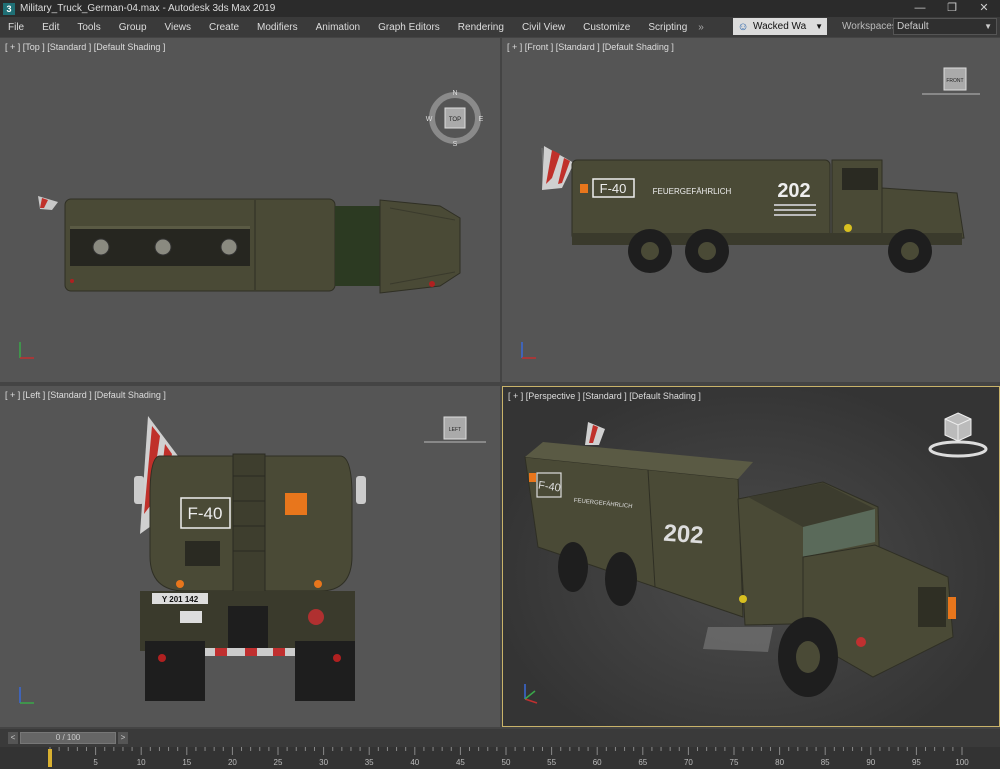 The height and width of the screenshot is (769, 1000). I want to click on ruler-tick-label: 30, so click(323, 762).